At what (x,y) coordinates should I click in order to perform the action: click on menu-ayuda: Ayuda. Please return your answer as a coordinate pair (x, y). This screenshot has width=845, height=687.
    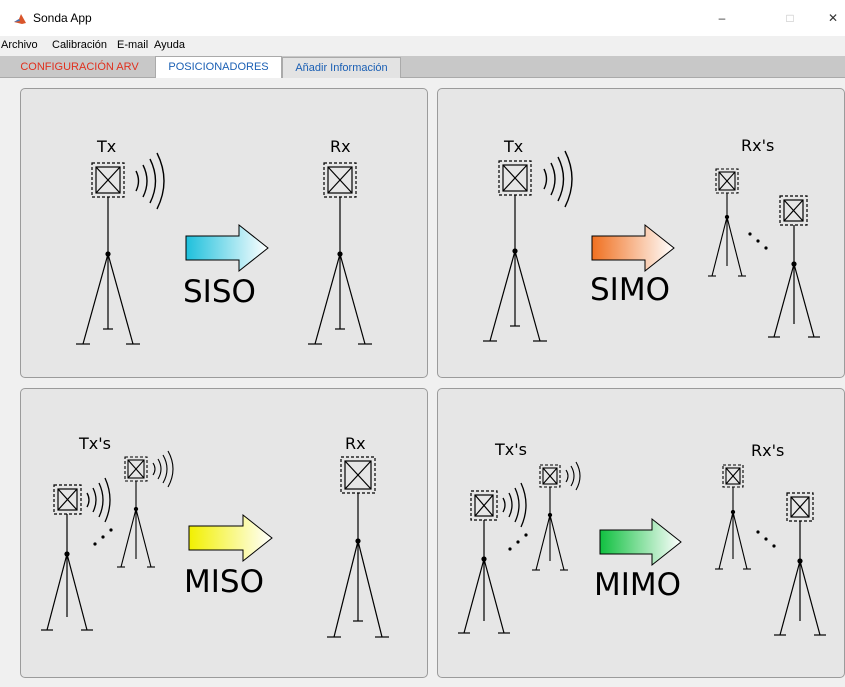
    Looking at the image, I should click on (169, 45).